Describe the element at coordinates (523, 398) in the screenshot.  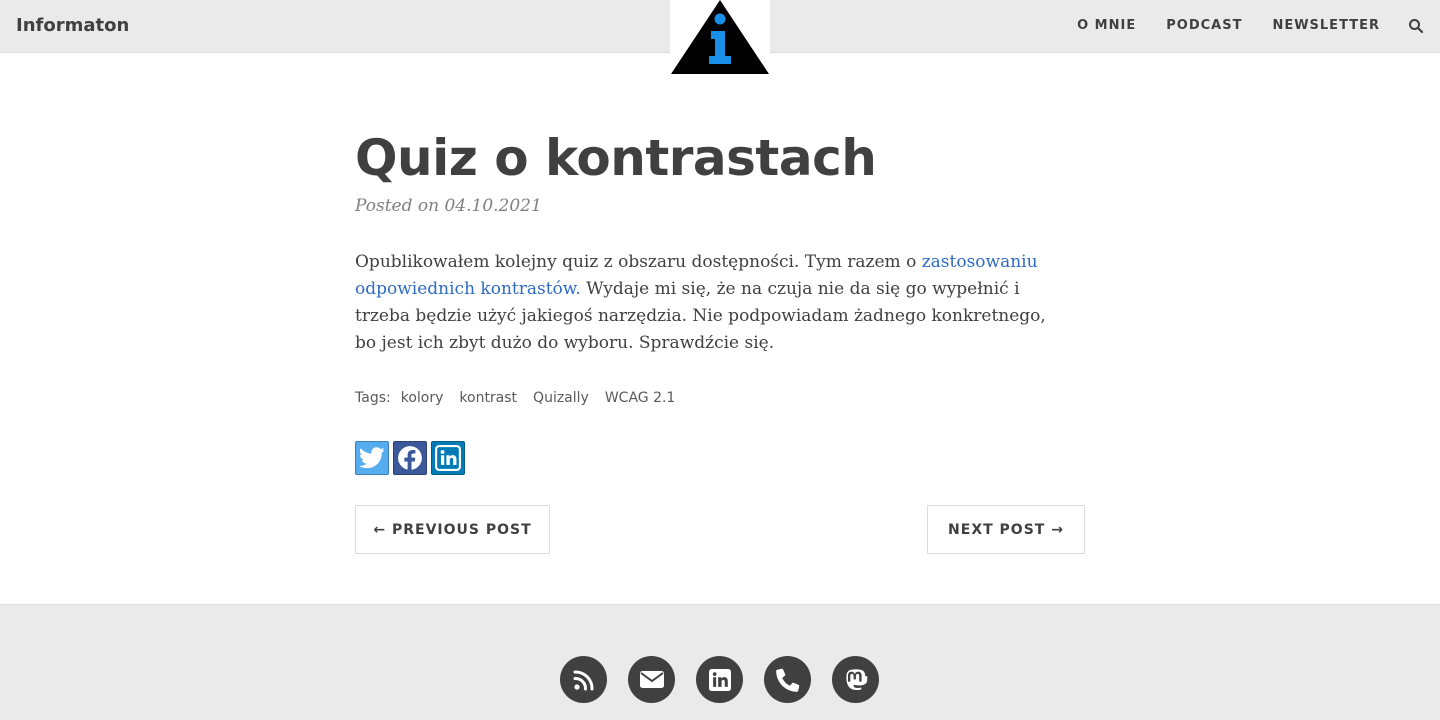
I see `post-tags: Tags: kolory kontrast Quizally WCAG 2.1` at that location.